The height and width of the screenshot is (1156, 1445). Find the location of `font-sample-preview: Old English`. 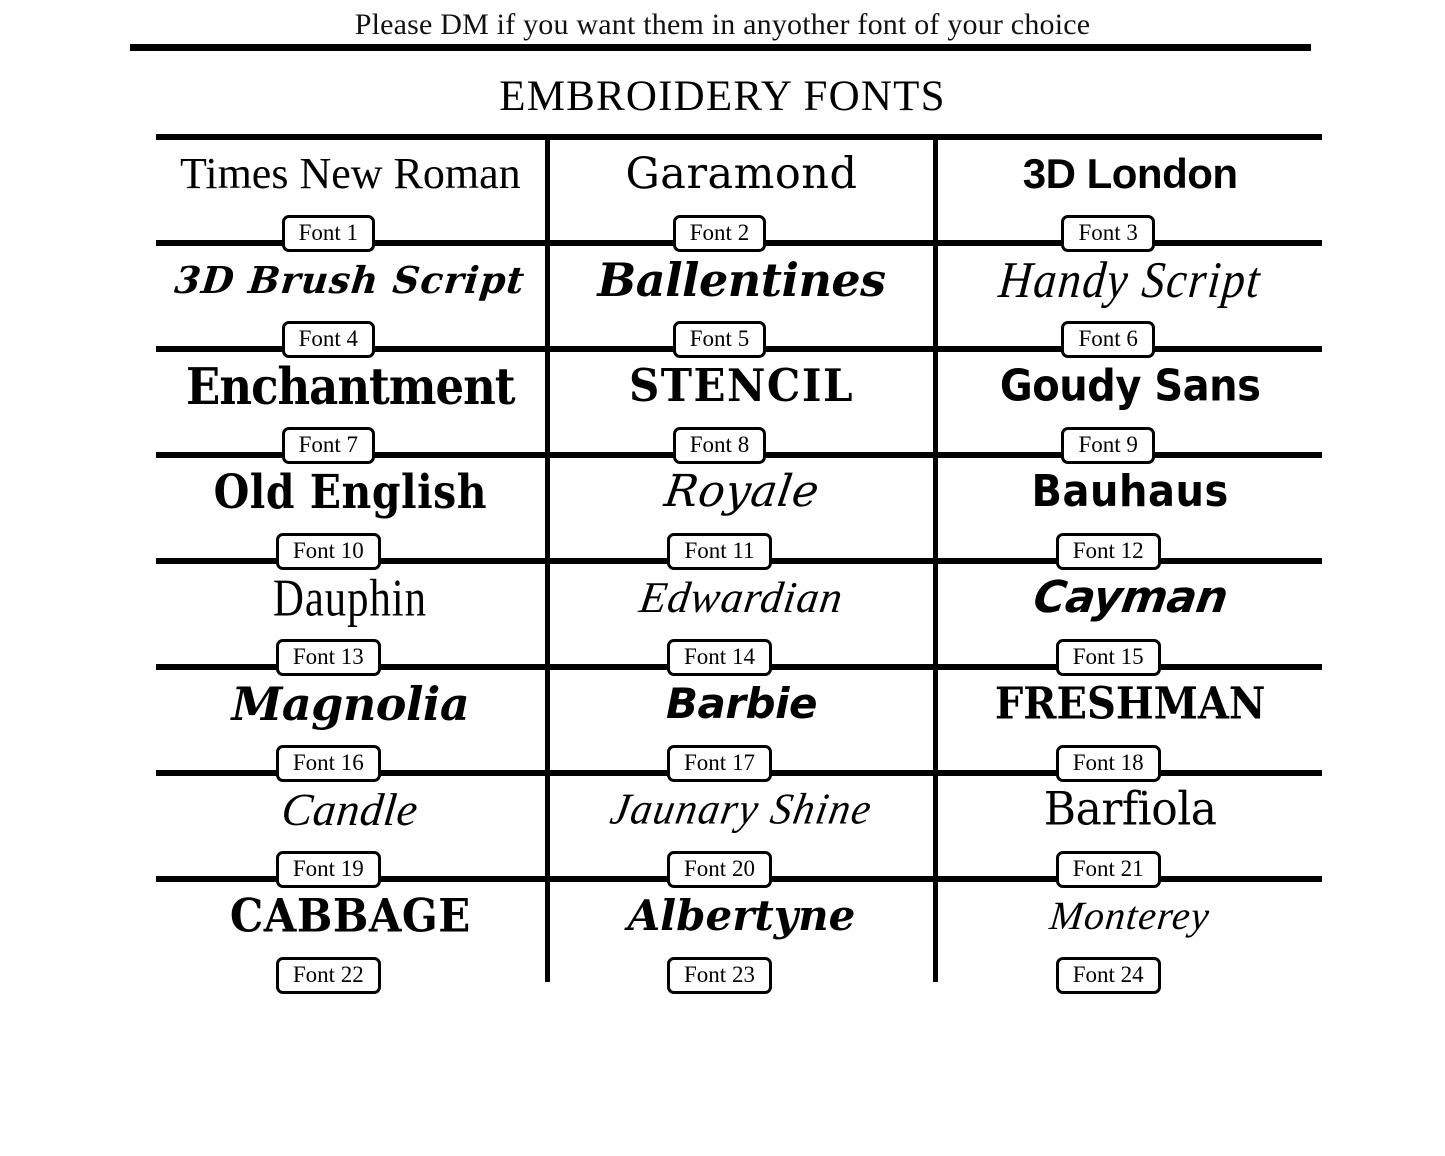

font-sample-preview: Old English is located at coordinates (350, 492).